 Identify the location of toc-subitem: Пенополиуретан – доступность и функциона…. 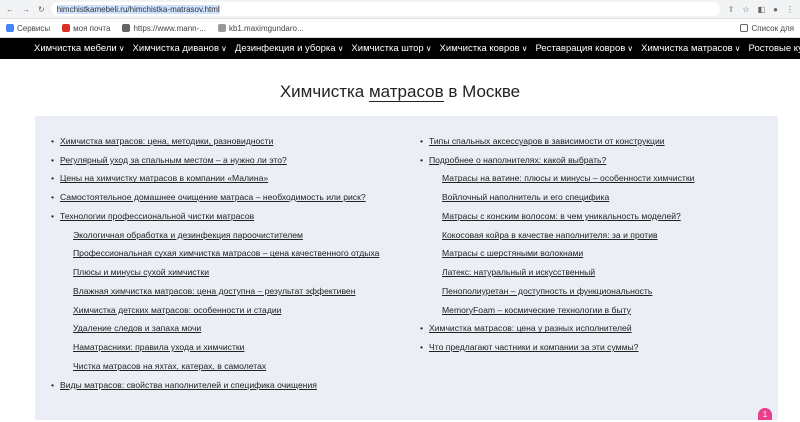
(590, 291).